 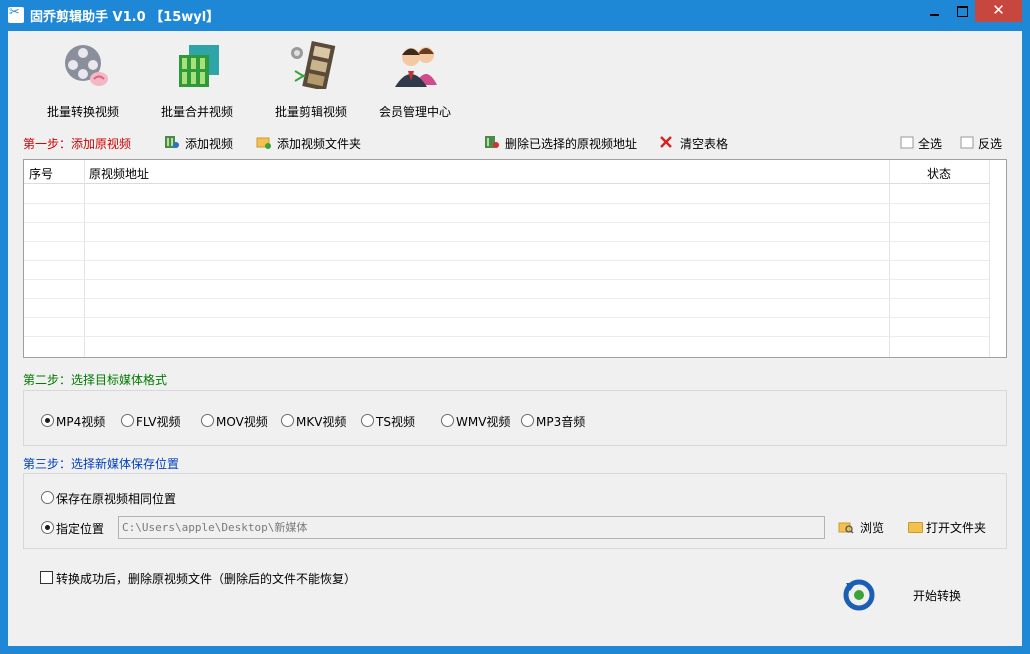 What do you see at coordinates (471, 527) in the screenshot?
I see `output-path-field: C:\Users\apple\Desktop\新媒体` at bounding box center [471, 527].